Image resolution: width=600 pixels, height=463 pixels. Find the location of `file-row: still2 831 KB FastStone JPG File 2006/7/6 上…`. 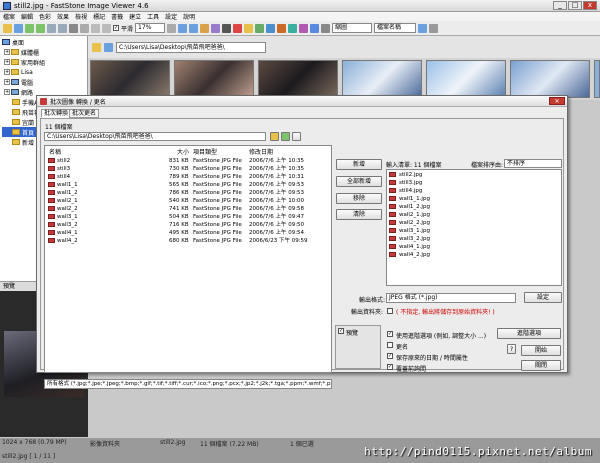

file-row: still2 831 KB FastStone JPG File 2006/7/6 上… is located at coordinates (188, 161).